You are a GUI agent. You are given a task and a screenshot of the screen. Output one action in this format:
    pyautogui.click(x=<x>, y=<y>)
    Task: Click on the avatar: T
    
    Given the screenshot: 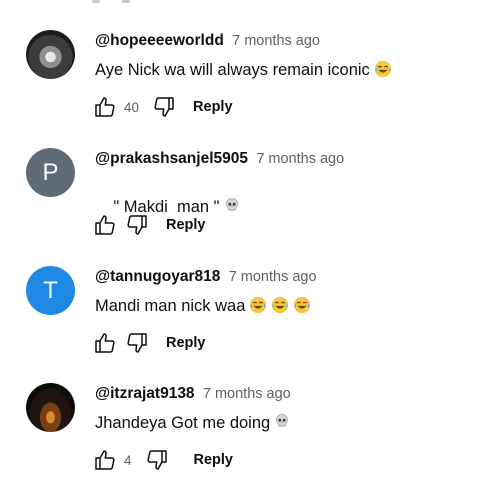 What is the action you would take?
    pyautogui.click(x=50, y=290)
    